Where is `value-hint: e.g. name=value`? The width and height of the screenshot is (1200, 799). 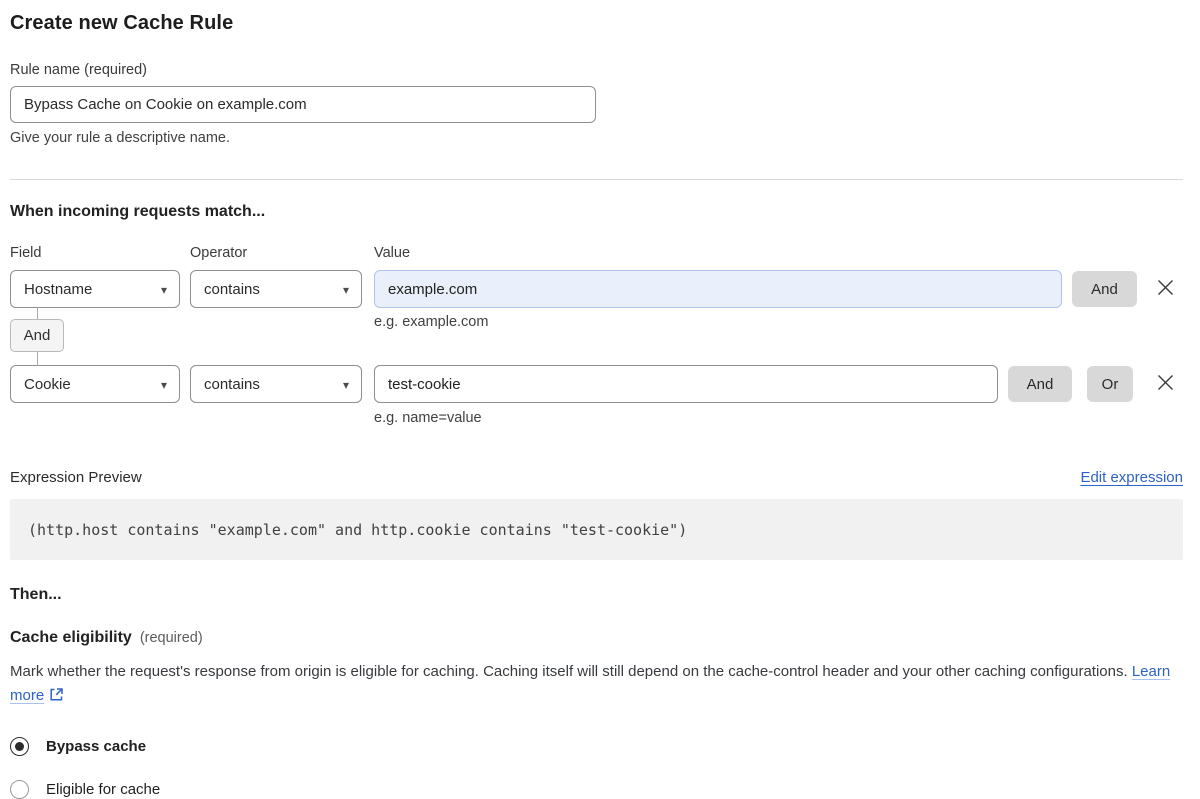
value-hint: e.g. name=value is located at coordinates (428, 418).